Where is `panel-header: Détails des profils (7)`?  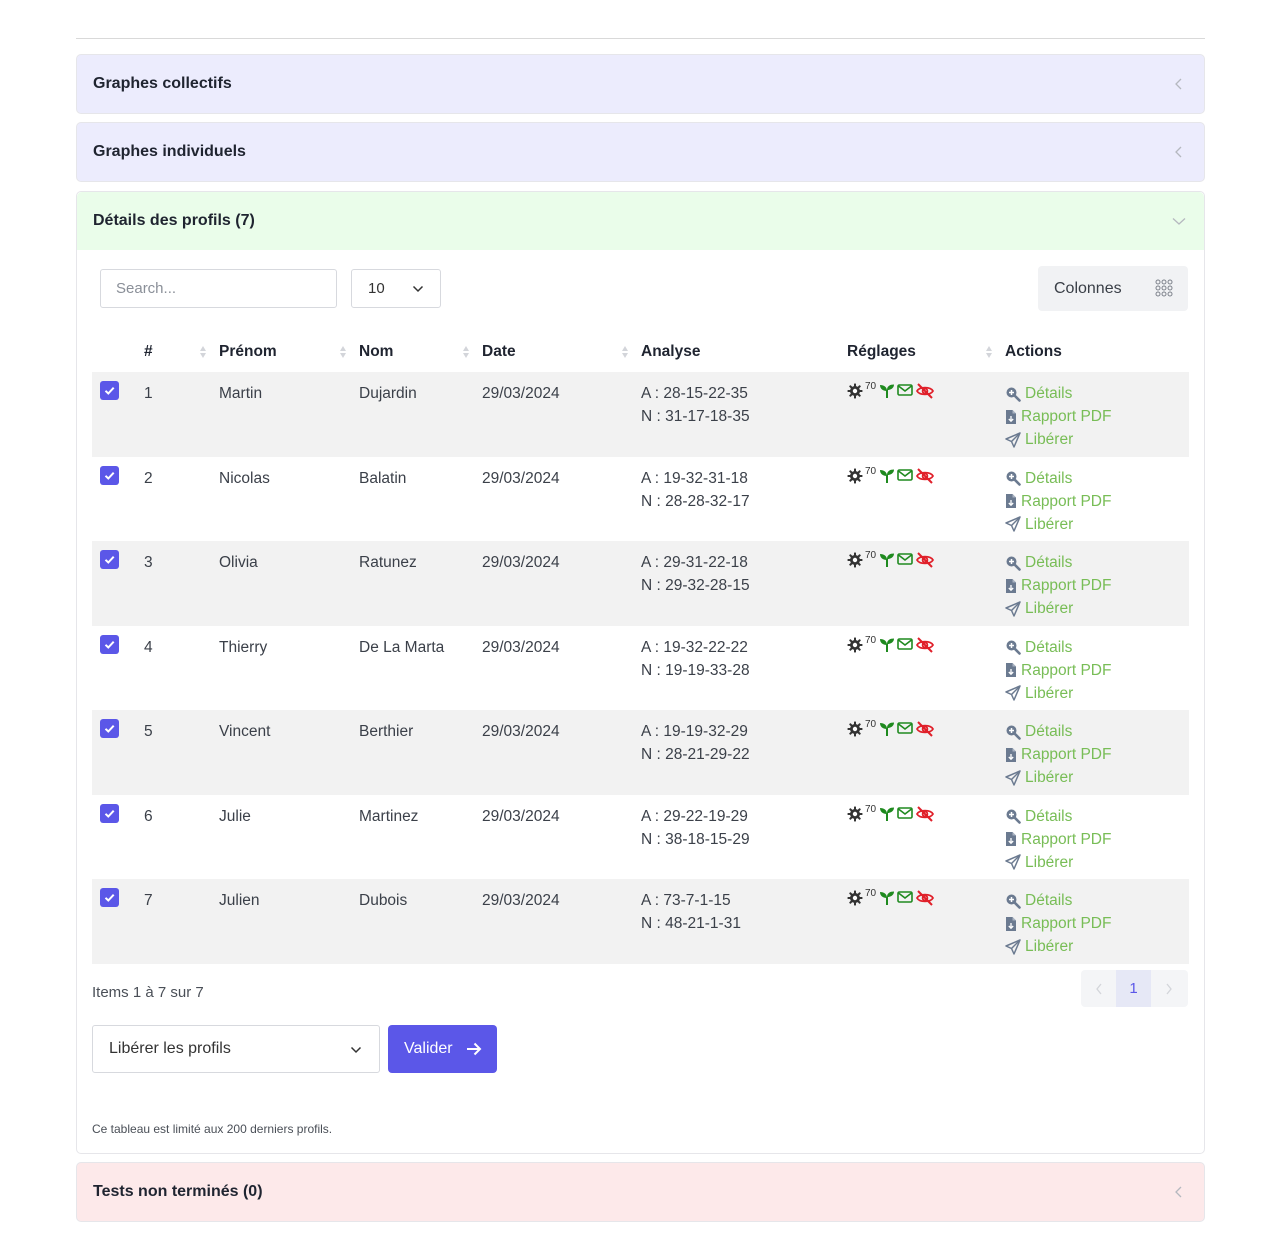
panel-header: Détails des profils (7) is located at coordinates (640, 221).